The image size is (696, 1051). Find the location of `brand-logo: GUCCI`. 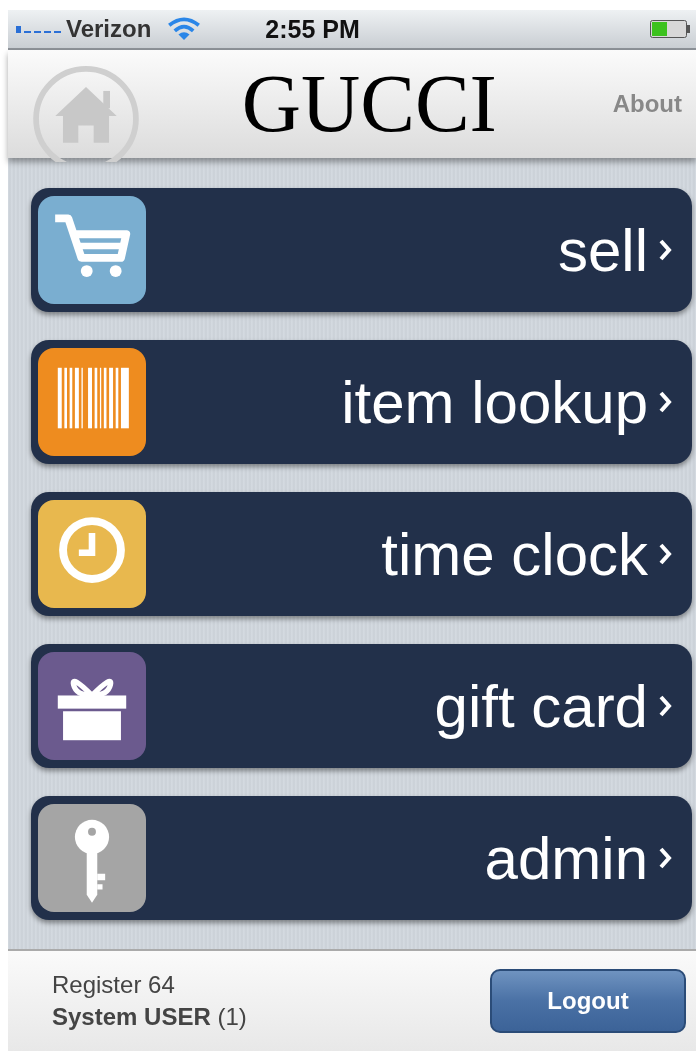

brand-logo: GUCCI is located at coordinates (369, 104).